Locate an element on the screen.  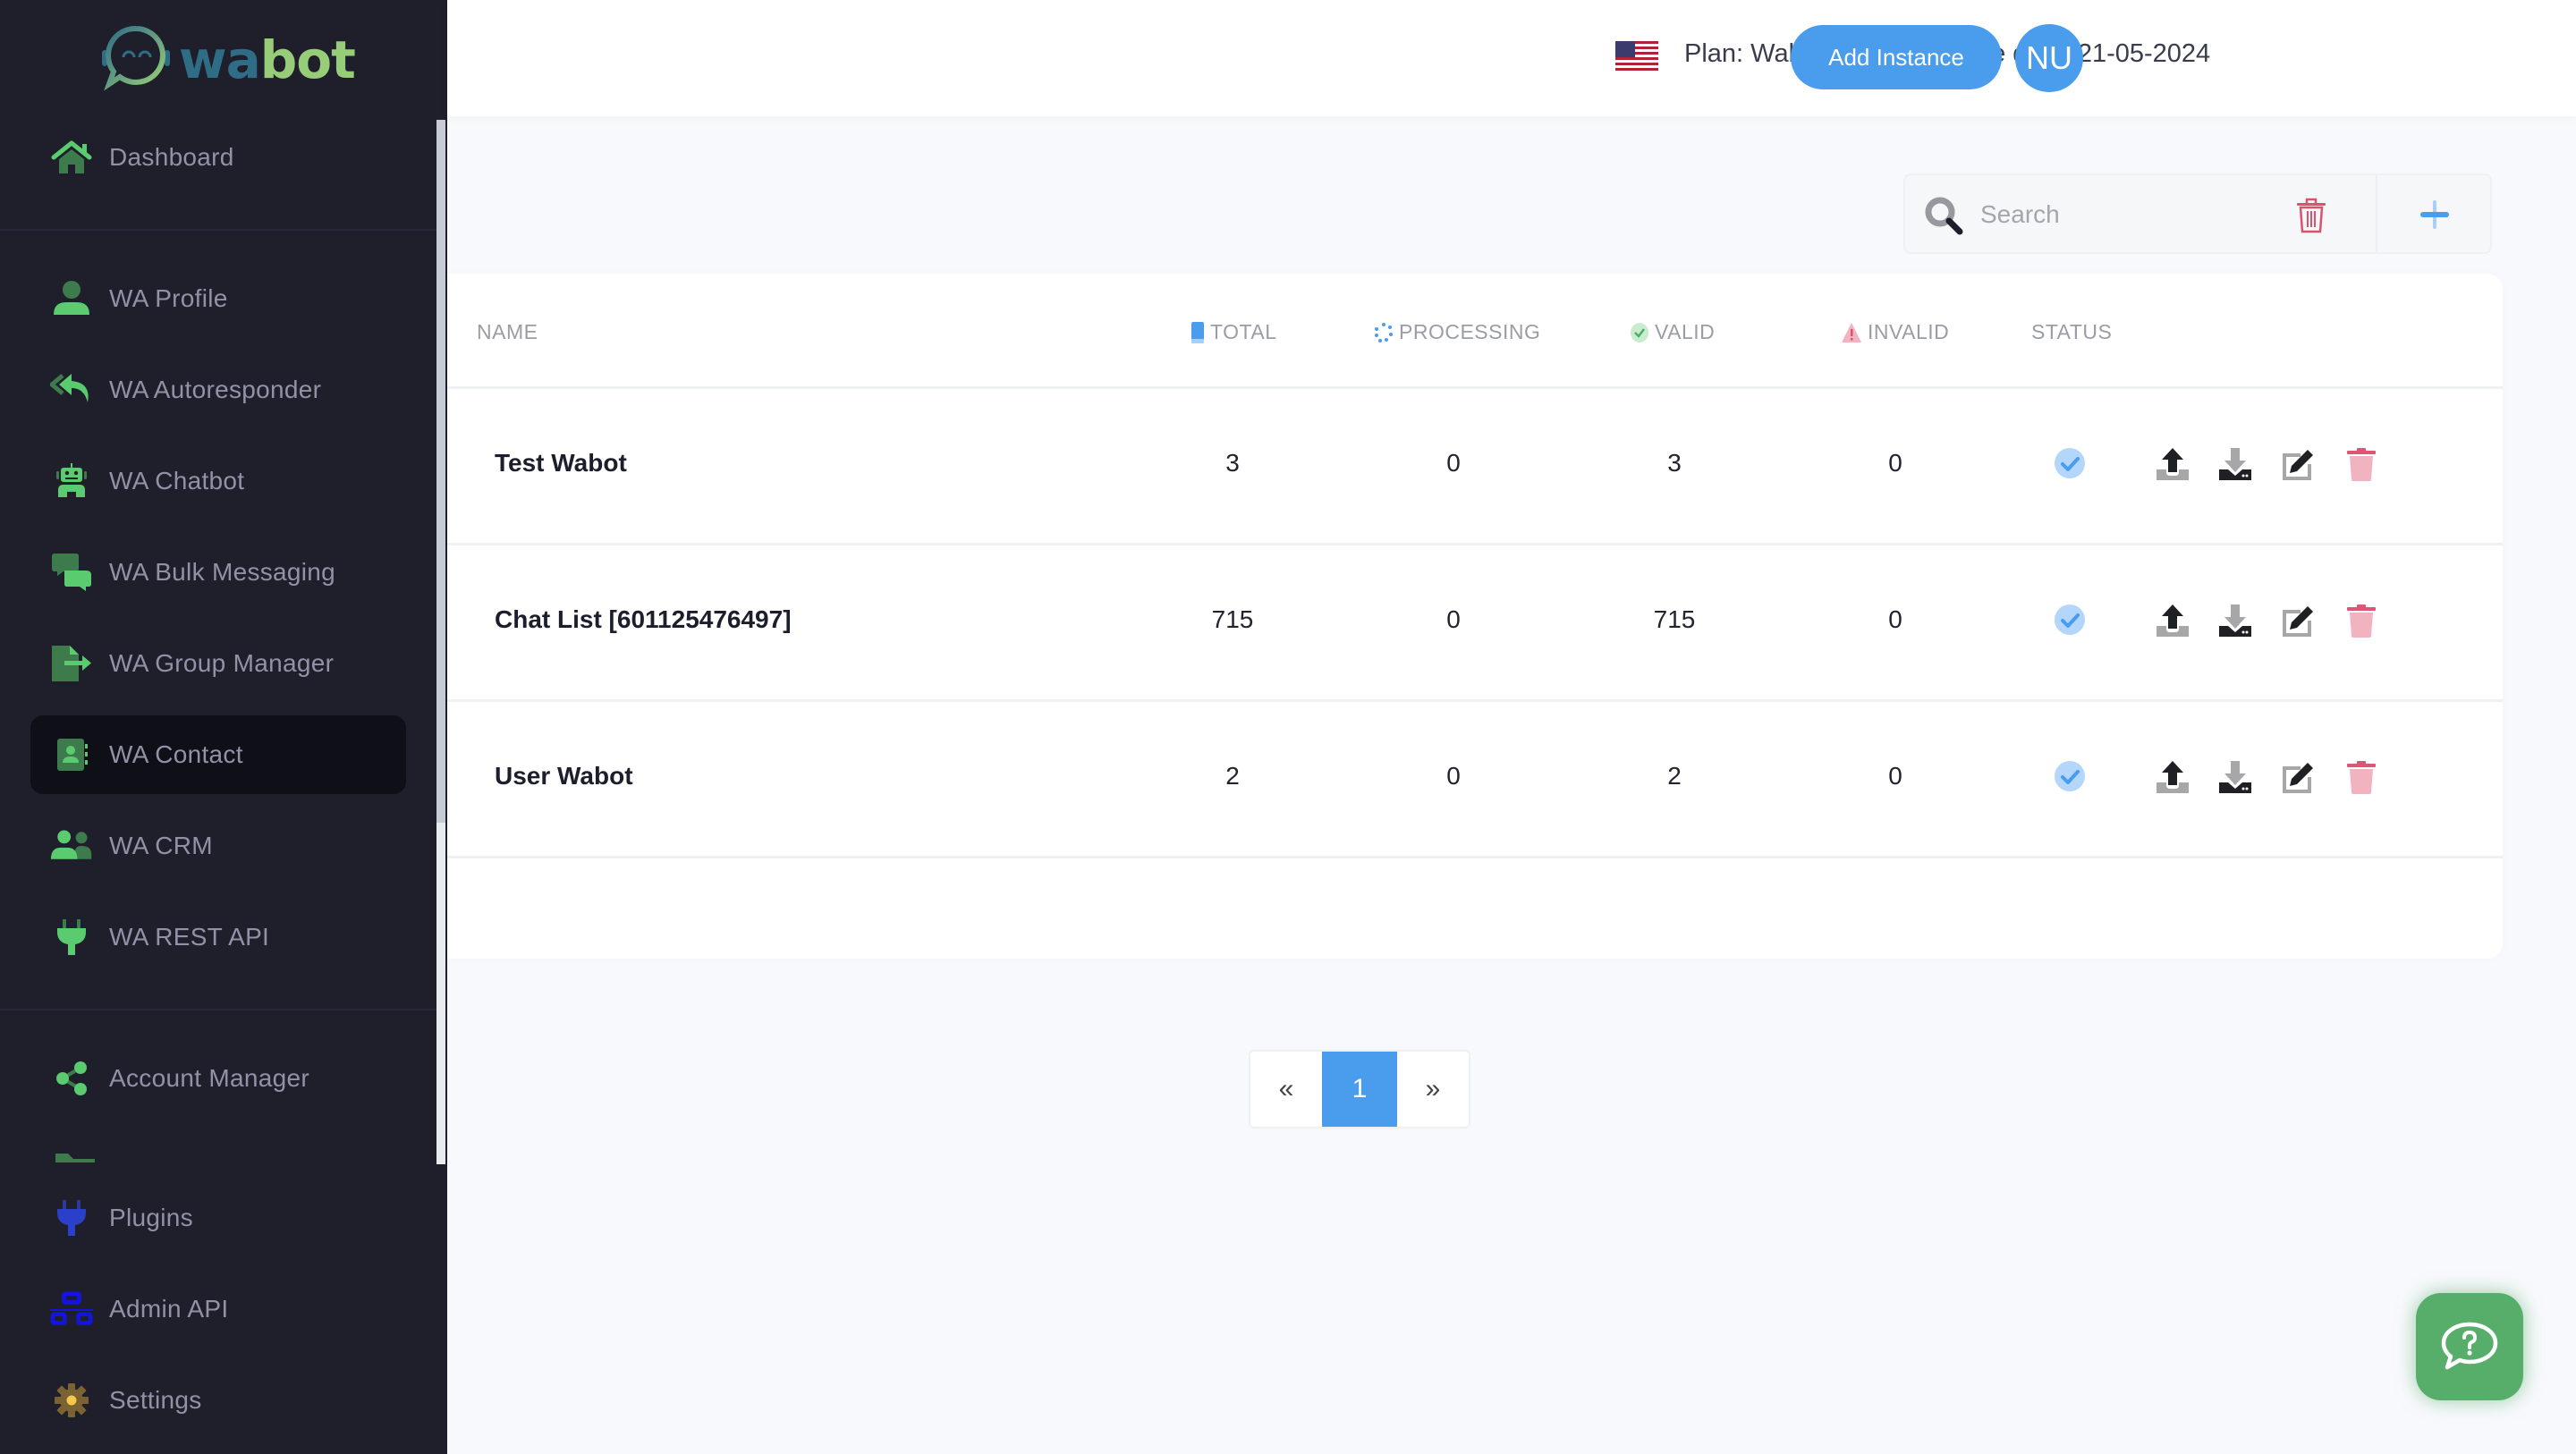
sidebar-item-account-manager: Account Manager is located at coordinates (218, 1078).